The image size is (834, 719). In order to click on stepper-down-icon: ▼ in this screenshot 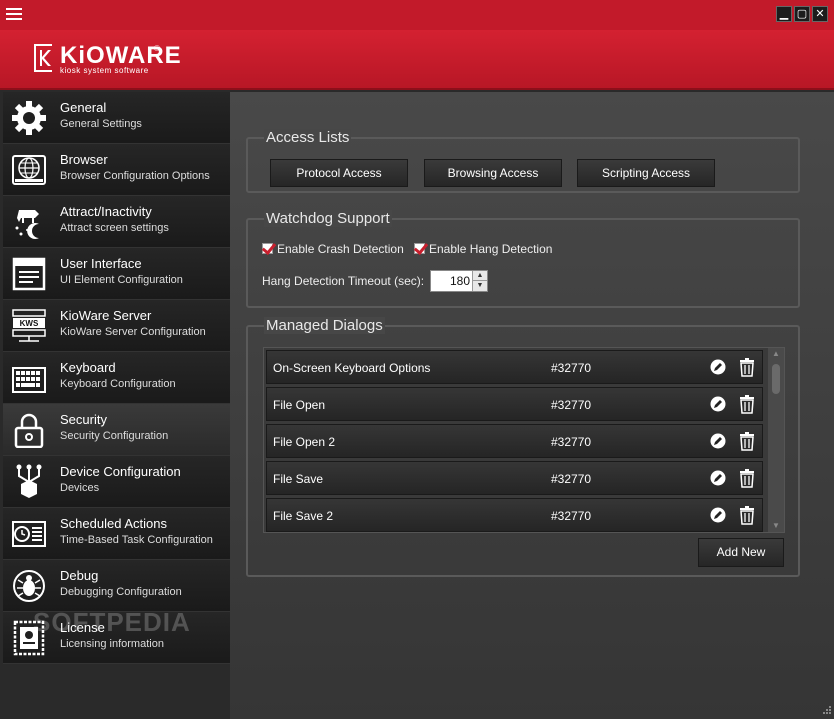, I will do `click(479, 286)`.